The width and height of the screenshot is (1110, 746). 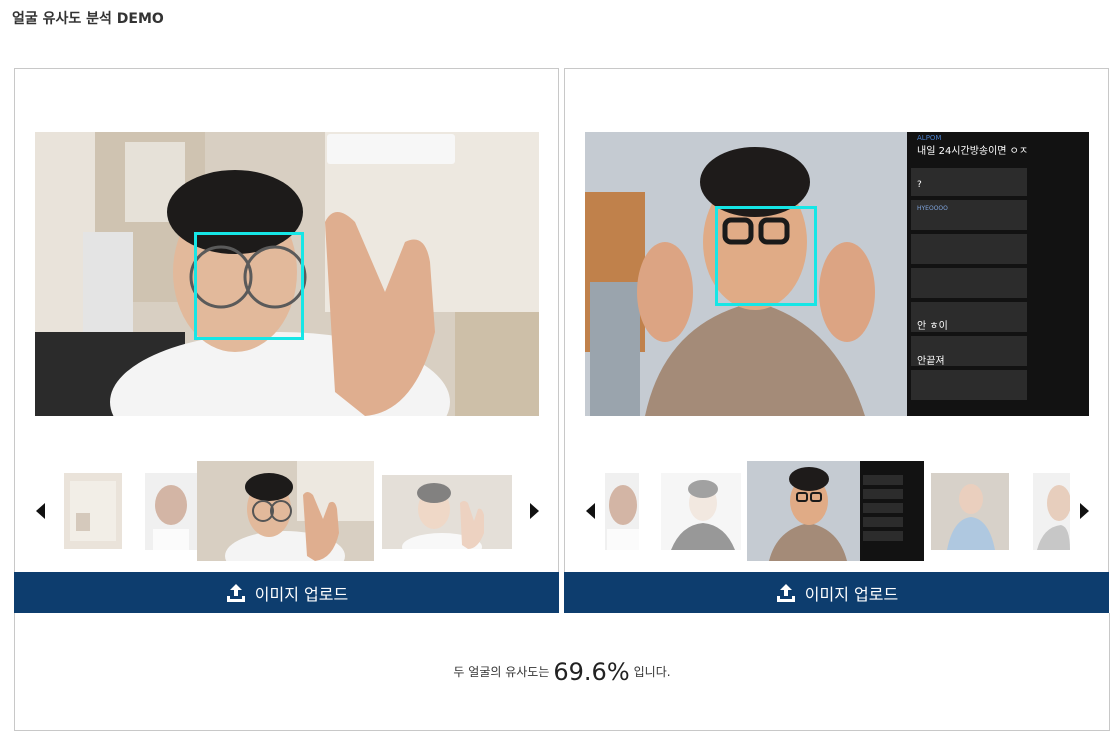 I want to click on left-thumb-glasses-selfie-selected, so click(x=285, y=511).